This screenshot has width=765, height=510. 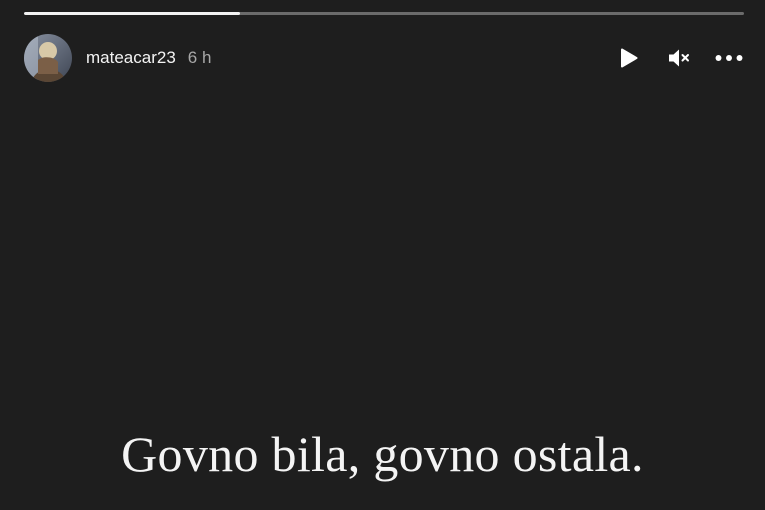 I want to click on play-icon, so click(x=629, y=58).